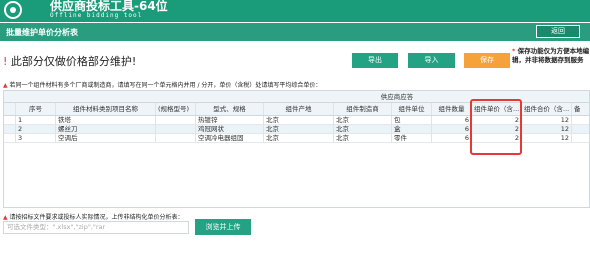 The image size is (590, 266). I want to click on col-header-spec-model: (规格型号), so click(176, 109).